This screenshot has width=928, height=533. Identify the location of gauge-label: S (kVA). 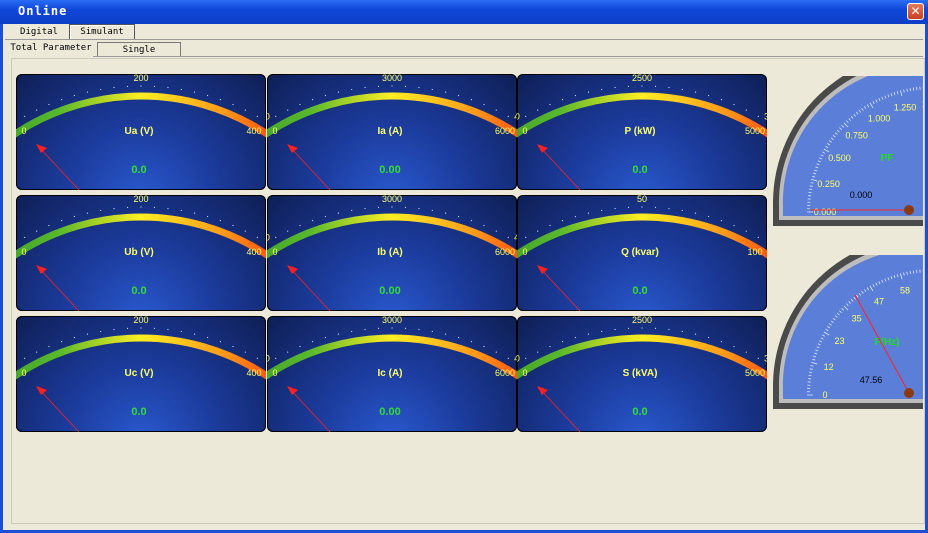
(640, 373).